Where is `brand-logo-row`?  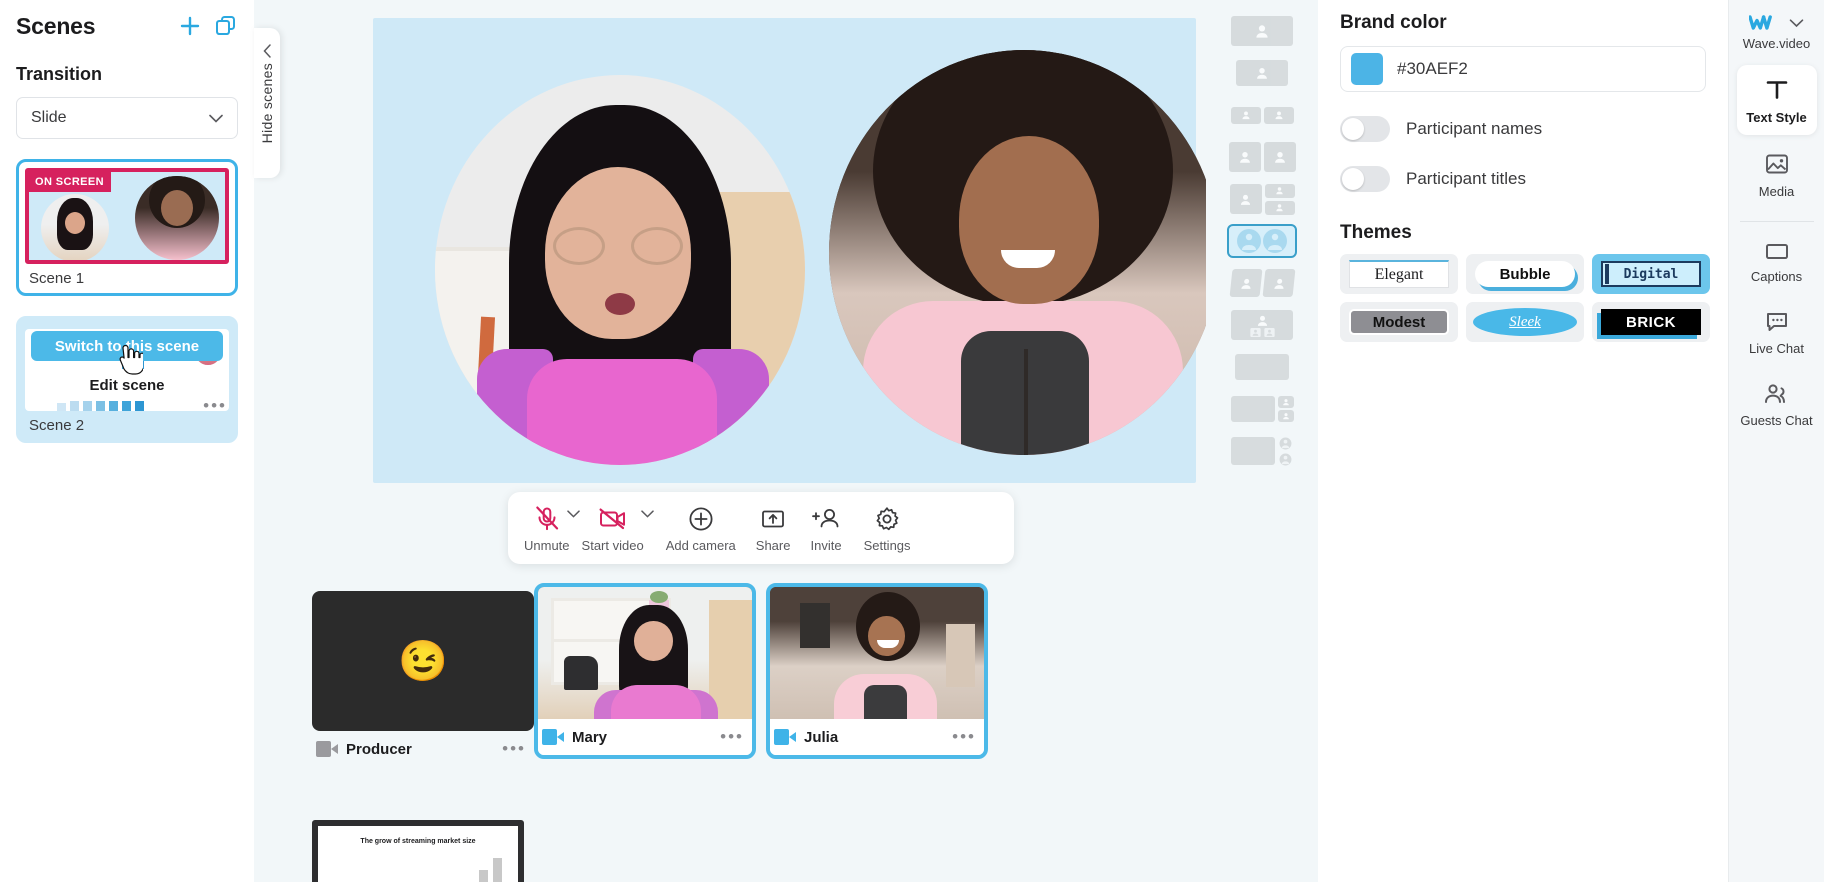
brand-logo-row is located at coordinates (1776, 23).